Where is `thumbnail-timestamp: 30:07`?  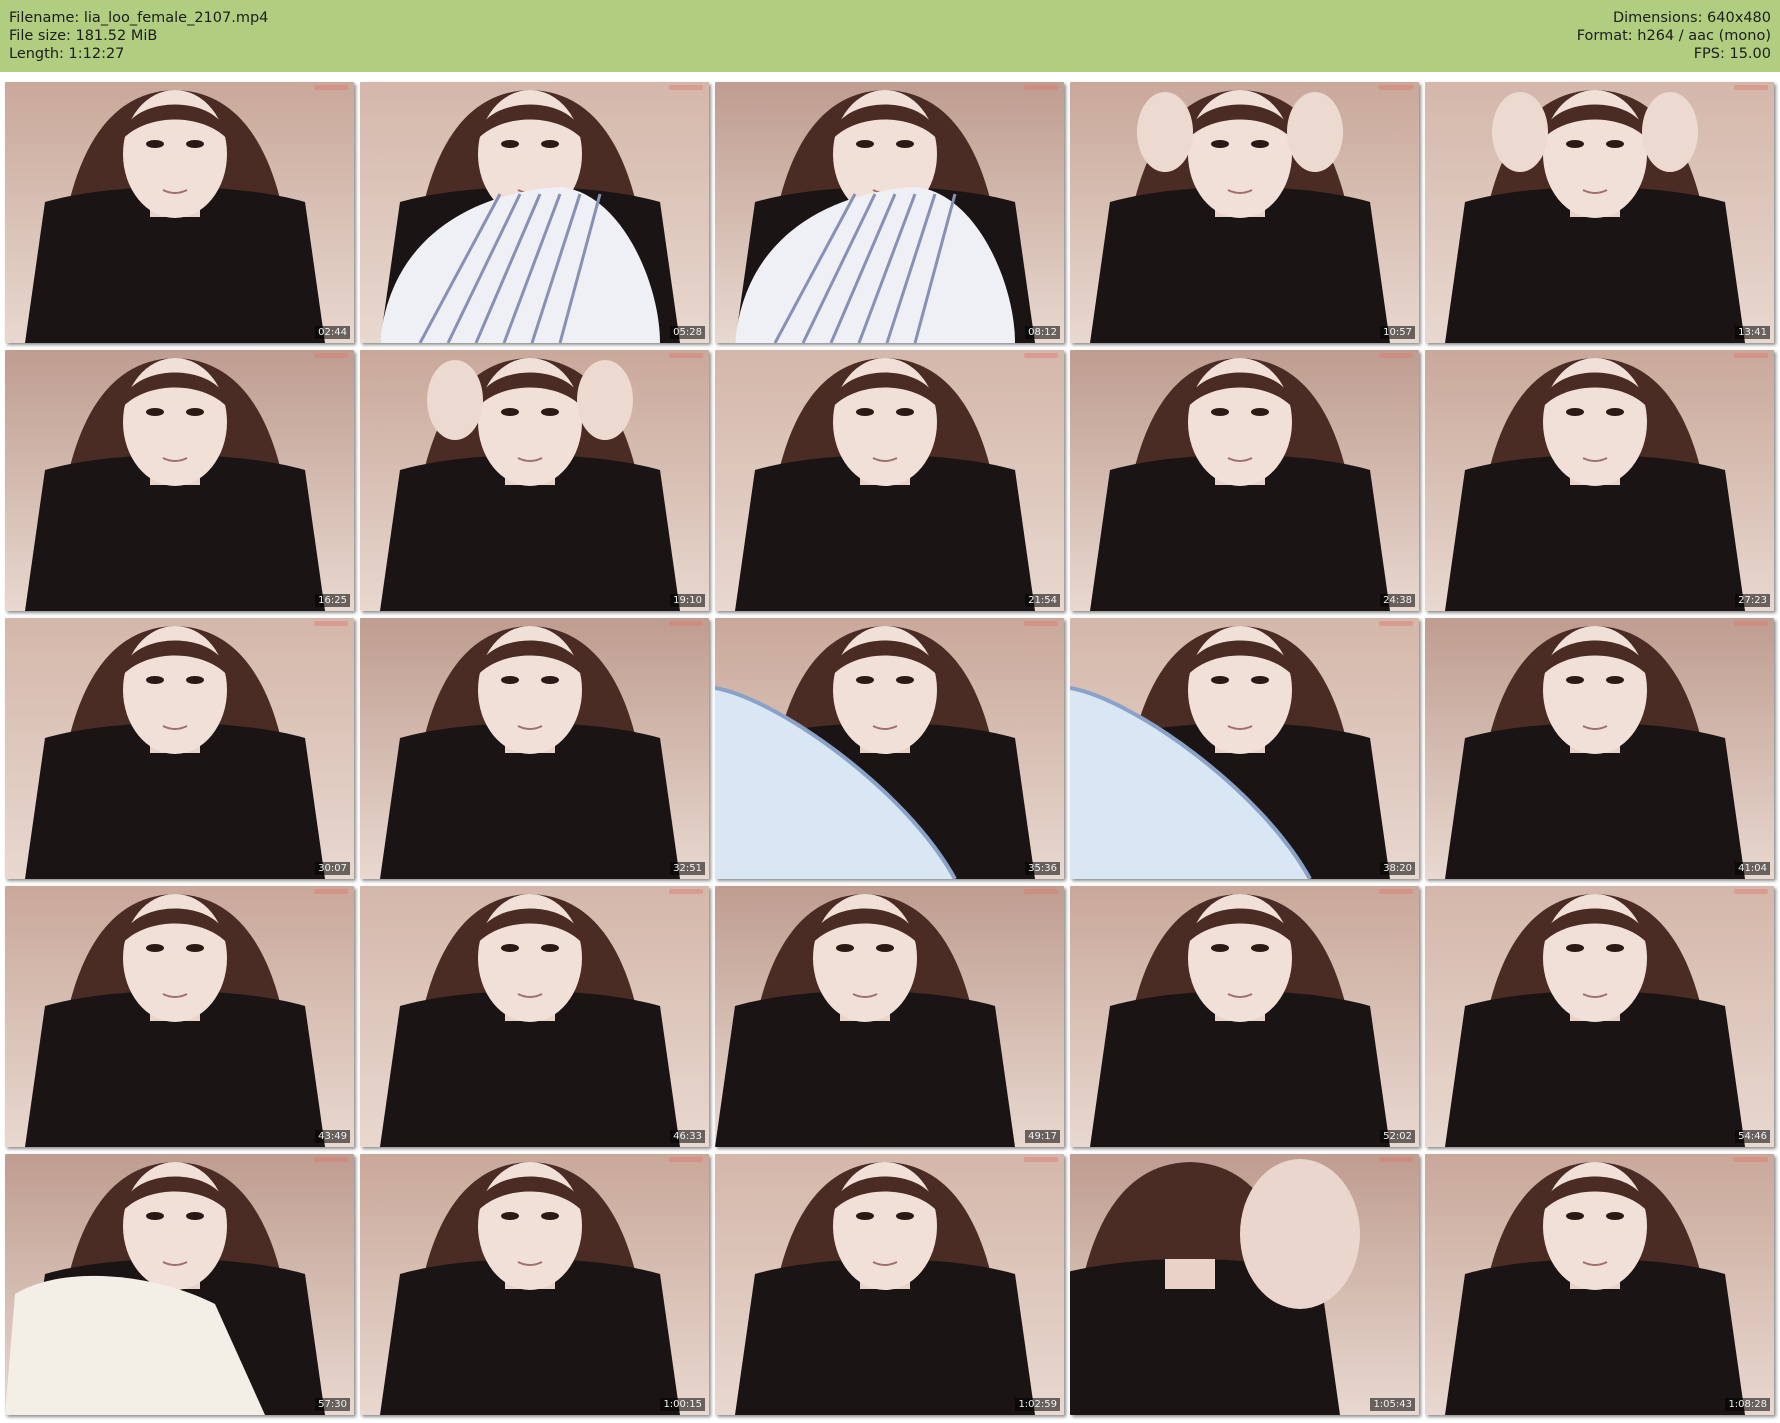 thumbnail-timestamp: 30:07 is located at coordinates (332, 868).